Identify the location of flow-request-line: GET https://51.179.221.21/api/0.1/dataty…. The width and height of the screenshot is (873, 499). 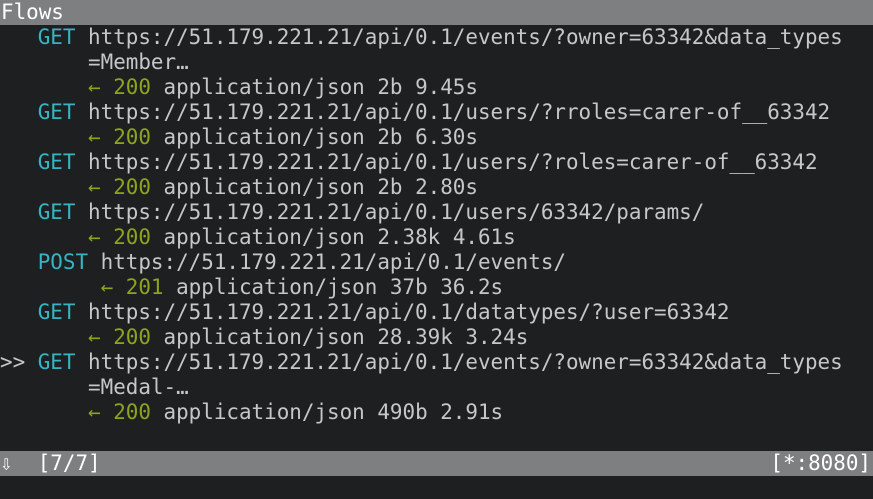
(365, 312).